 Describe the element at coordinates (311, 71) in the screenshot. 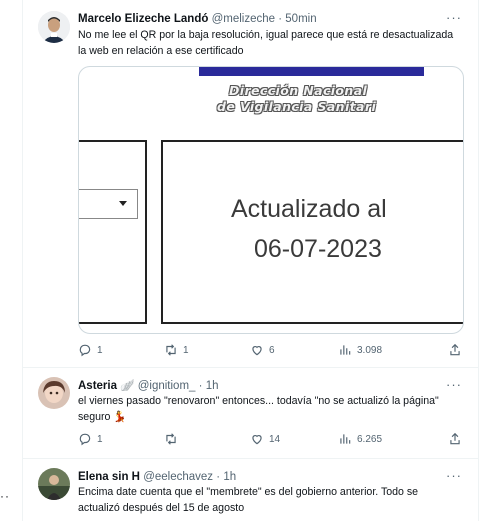

I see `document-banner` at that location.